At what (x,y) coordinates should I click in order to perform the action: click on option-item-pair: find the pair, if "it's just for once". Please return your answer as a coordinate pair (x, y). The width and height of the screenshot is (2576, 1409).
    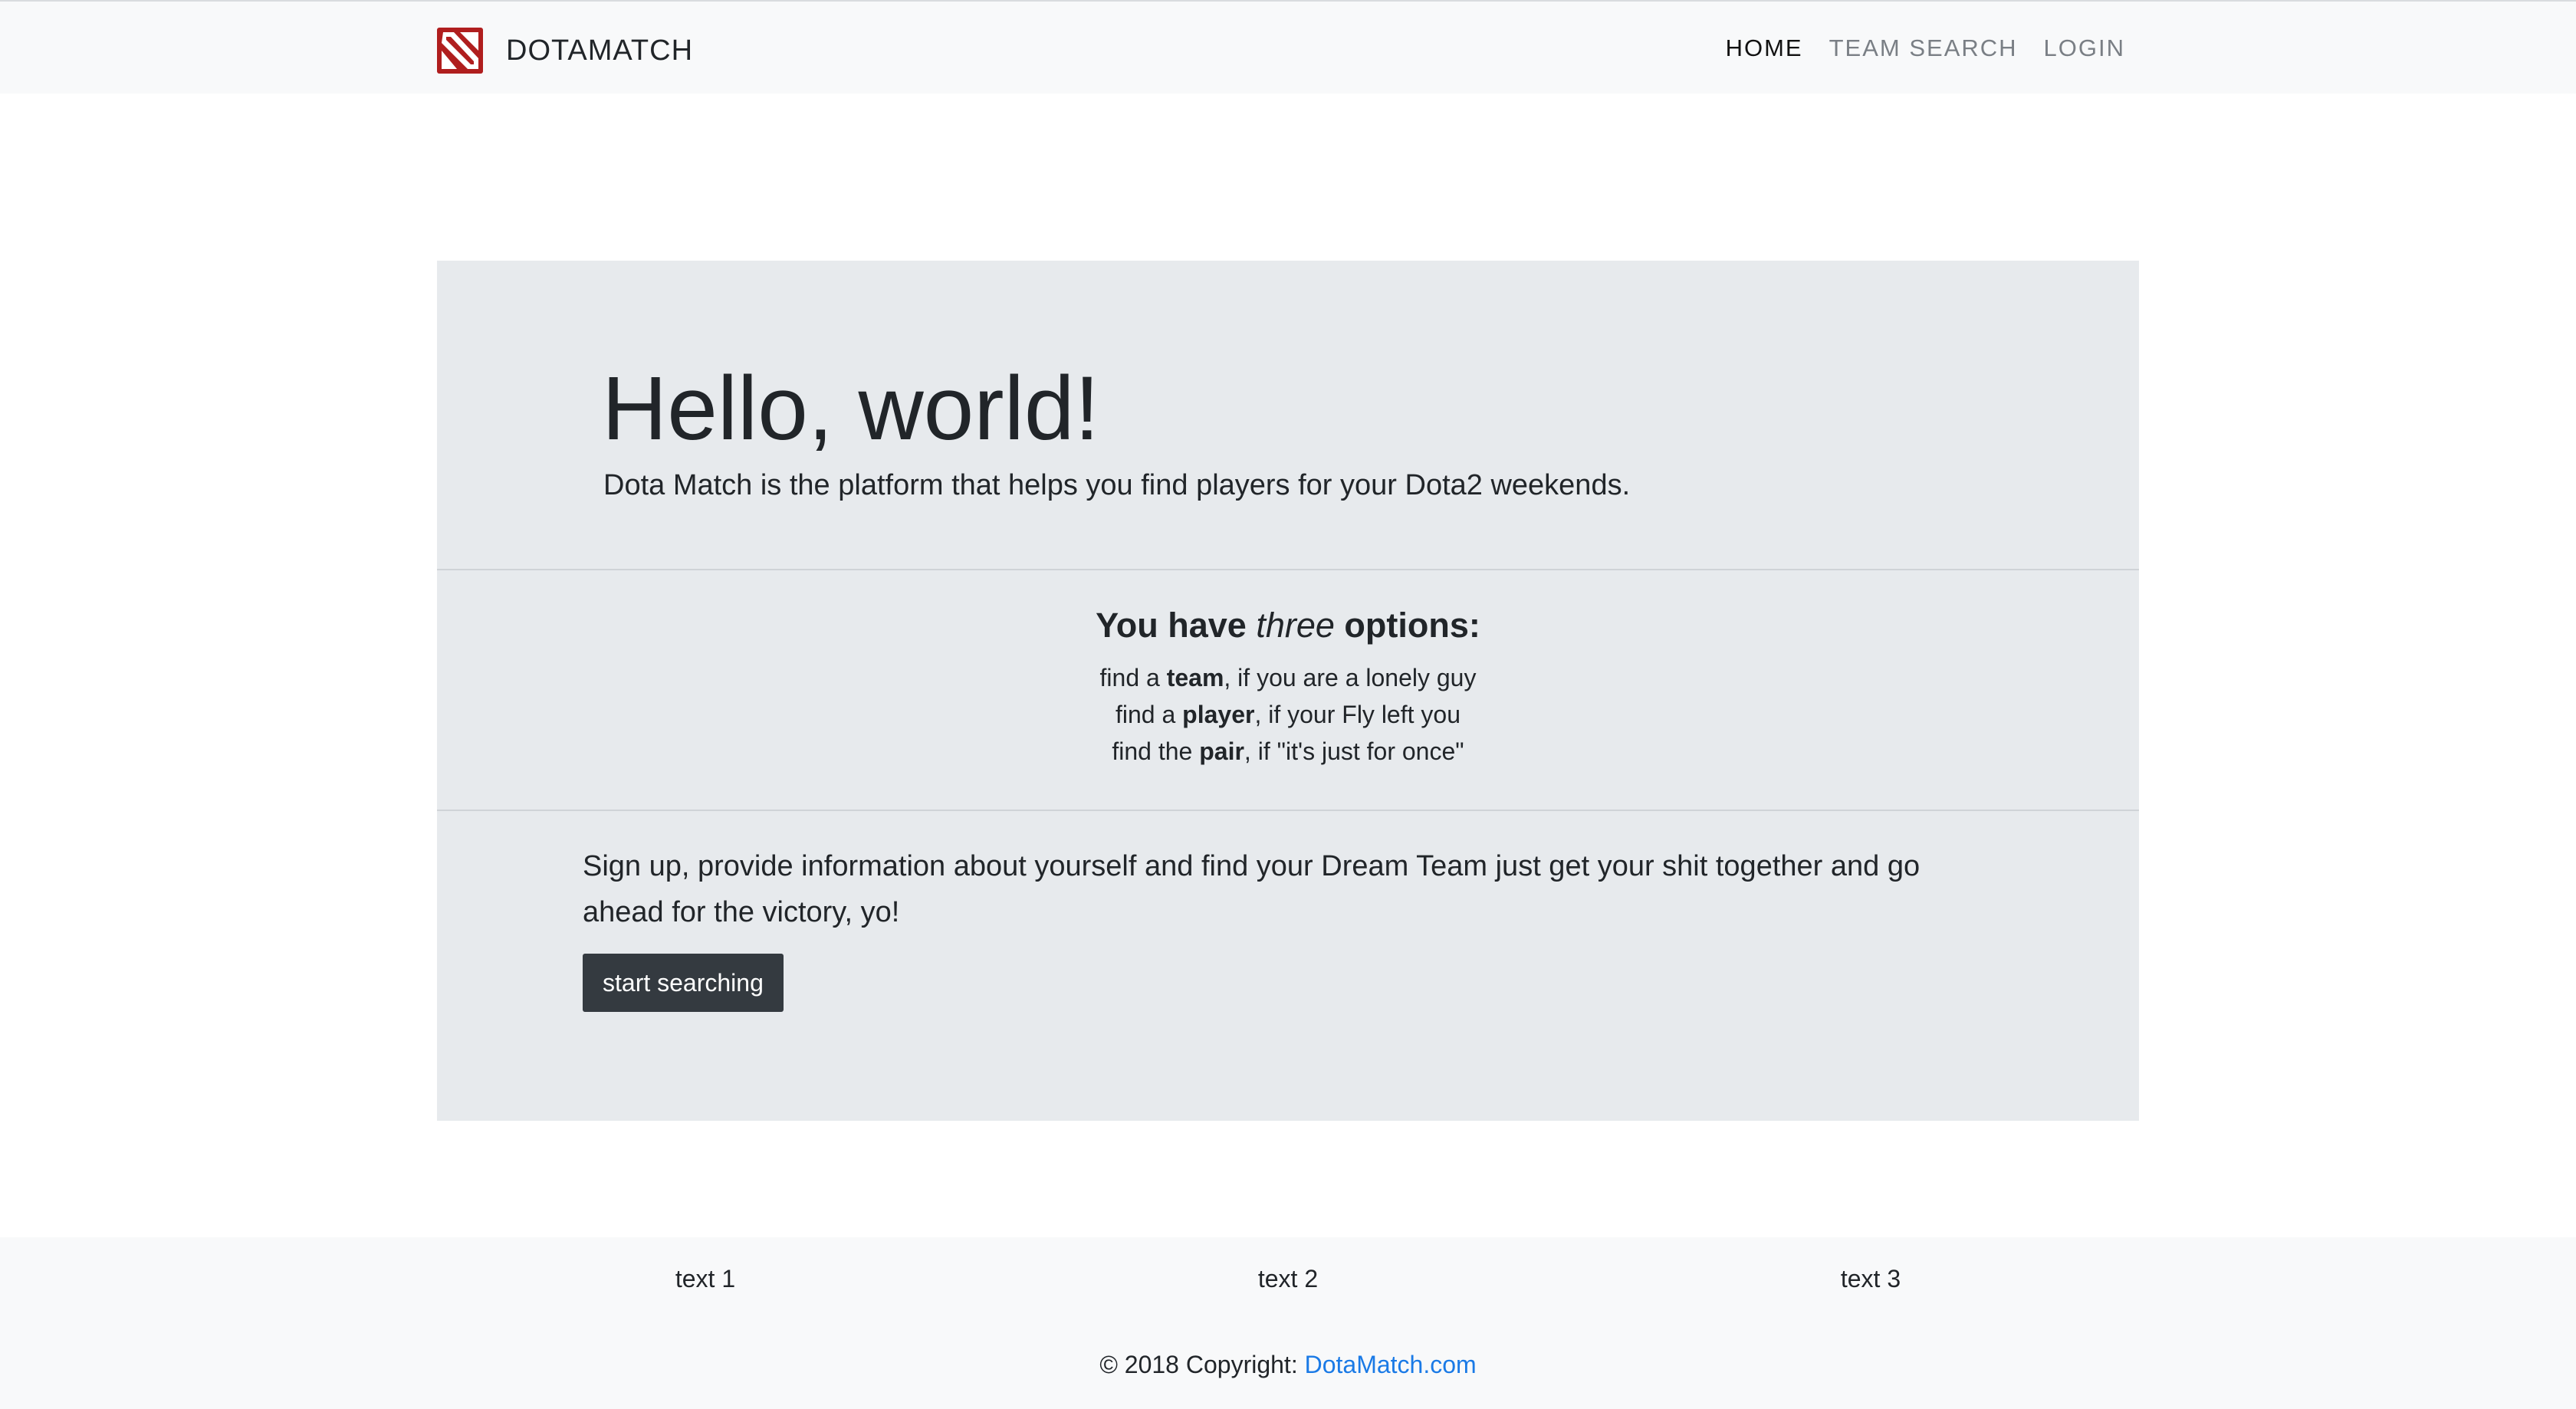
    Looking at the image, I should click on (1288, 751).